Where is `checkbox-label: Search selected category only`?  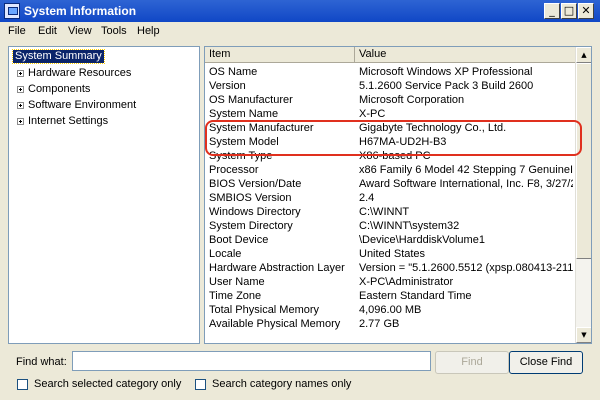
checkbox-label: Search selected category only is located at coordinates (108, 384).